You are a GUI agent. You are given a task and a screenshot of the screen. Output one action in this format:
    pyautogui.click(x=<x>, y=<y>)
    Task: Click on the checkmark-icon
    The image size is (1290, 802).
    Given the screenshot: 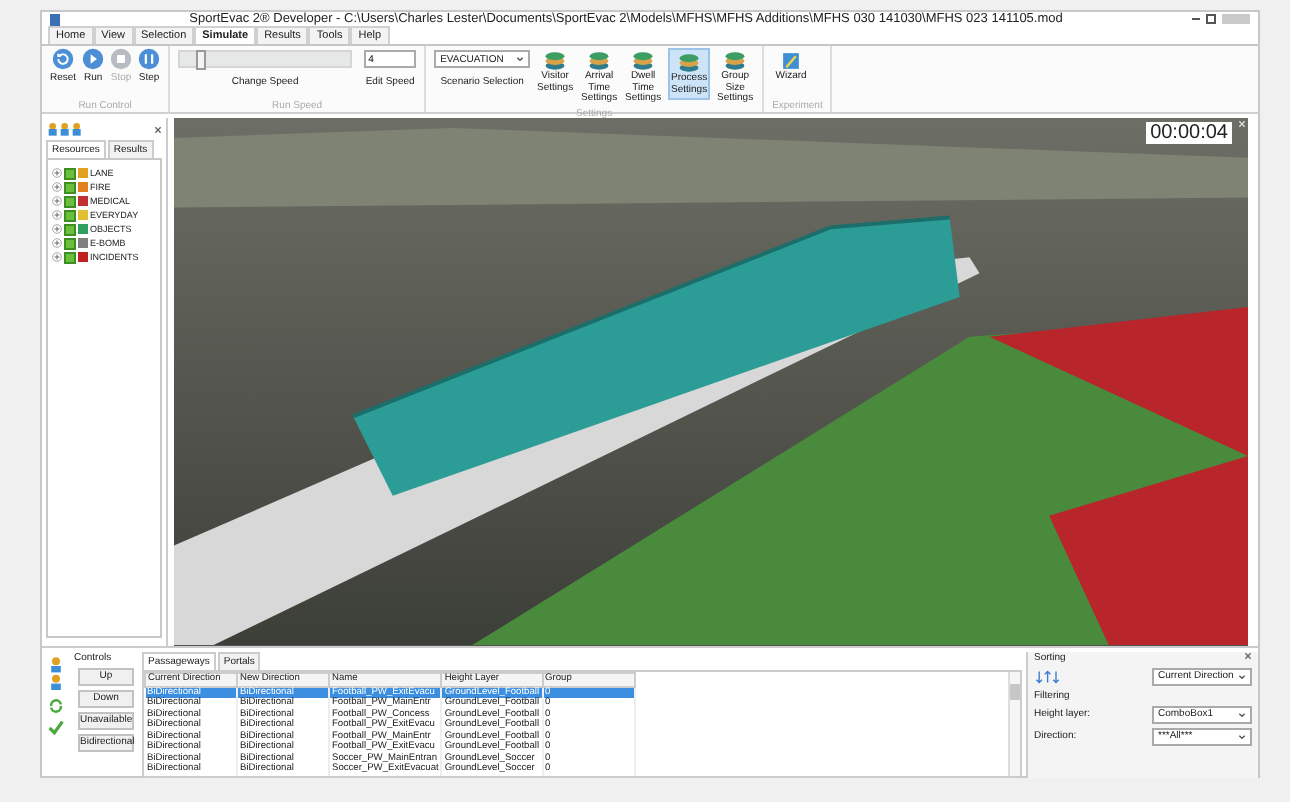 What is the action you would take?
    pyautogui.click(x=56, y=727)
    